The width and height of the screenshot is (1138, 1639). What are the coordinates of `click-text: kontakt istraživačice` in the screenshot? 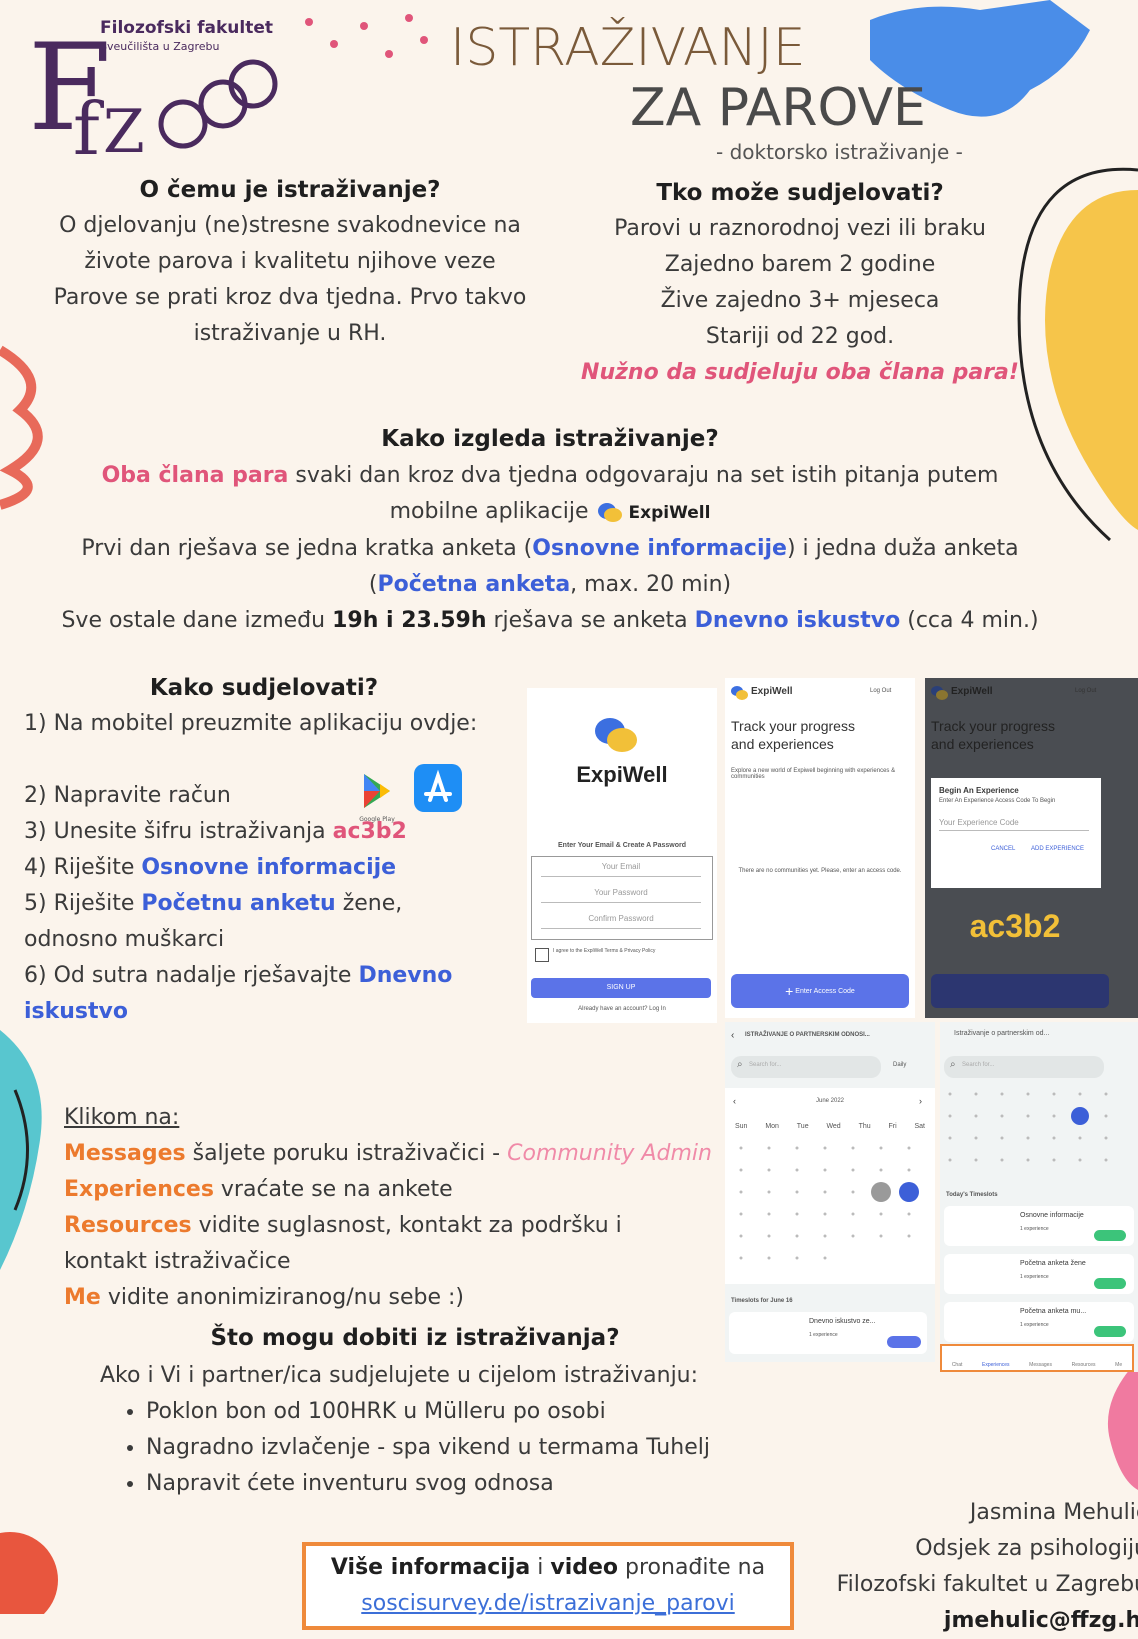 It's located at (177, 1261).